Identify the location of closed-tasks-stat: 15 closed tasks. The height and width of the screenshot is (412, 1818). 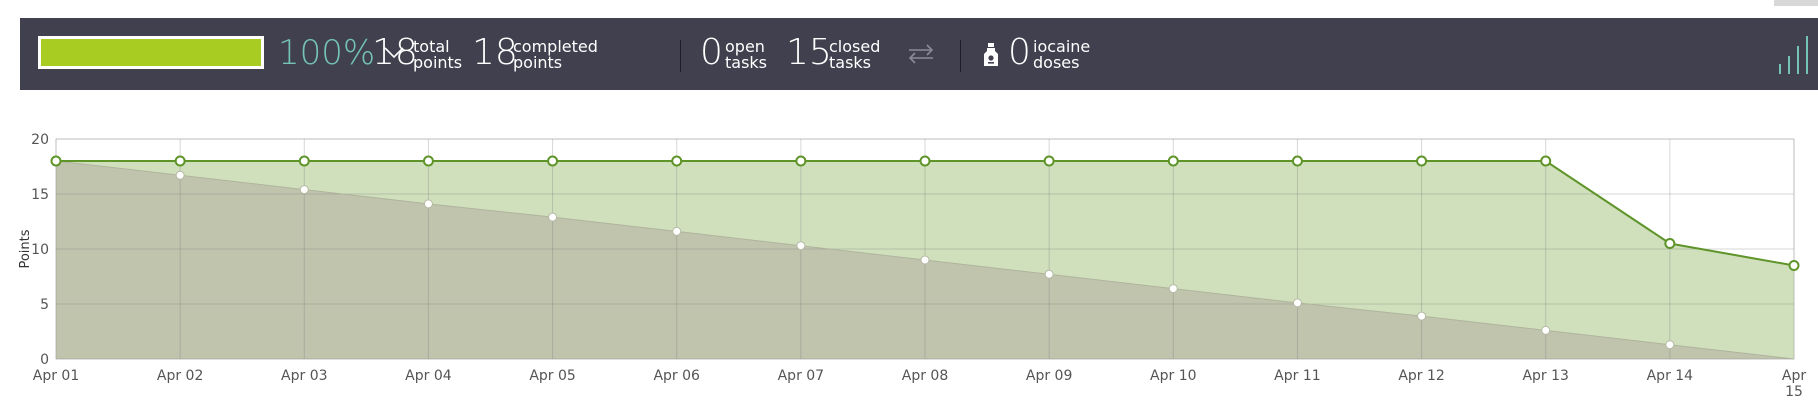
(836, 54).